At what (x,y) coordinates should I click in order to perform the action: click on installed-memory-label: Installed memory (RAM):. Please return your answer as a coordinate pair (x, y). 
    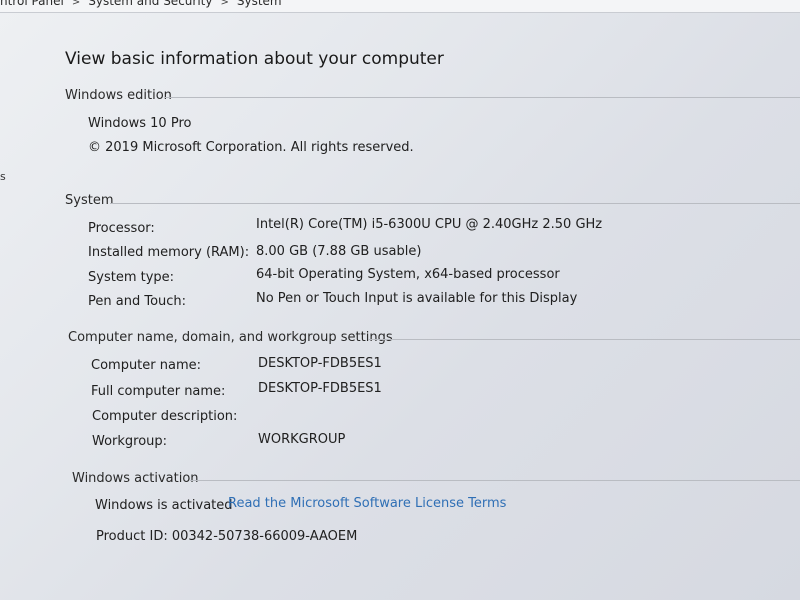
    Looking at the image, I should click on (169, 252).